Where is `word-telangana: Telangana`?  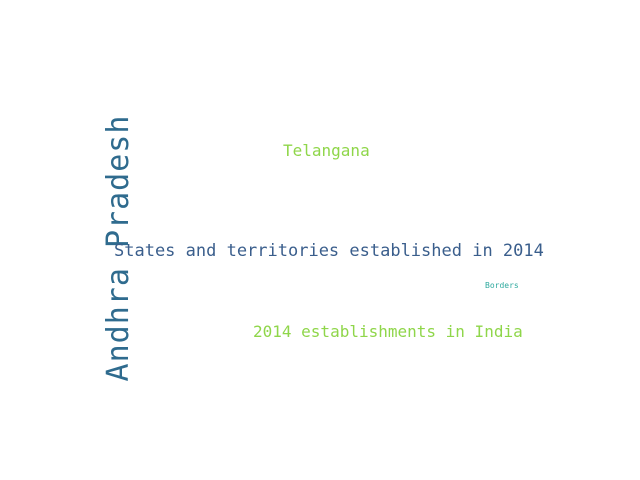
word-telangana: Telangana is located at coordinates (326, 150).